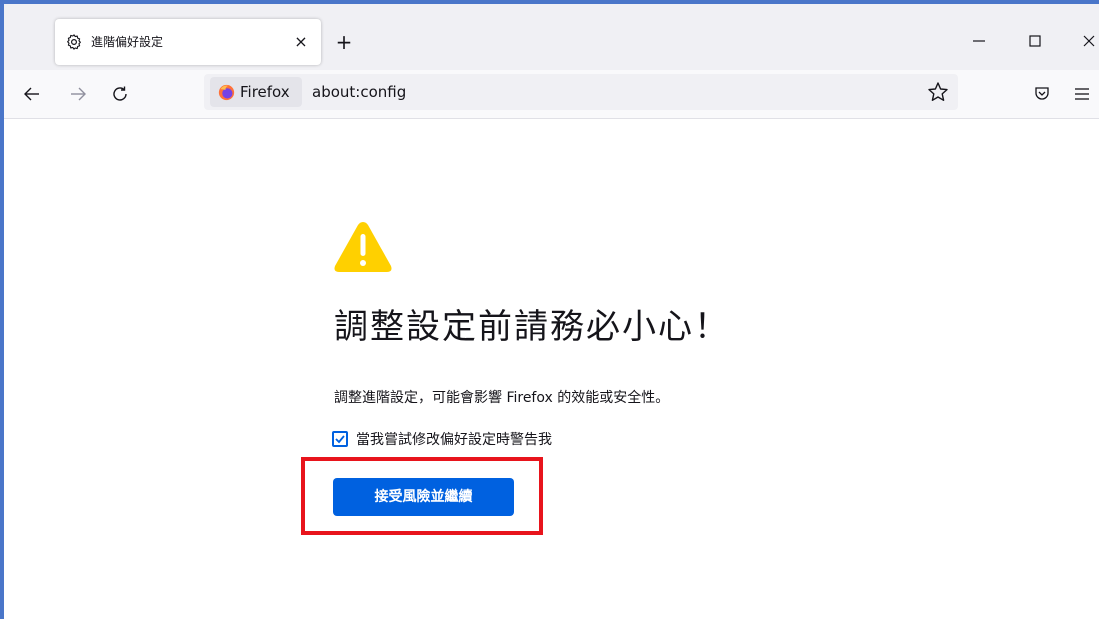 This screenshot has height=619, width=1099. I want to click on highlight-annotation-box, so click(422, 496).